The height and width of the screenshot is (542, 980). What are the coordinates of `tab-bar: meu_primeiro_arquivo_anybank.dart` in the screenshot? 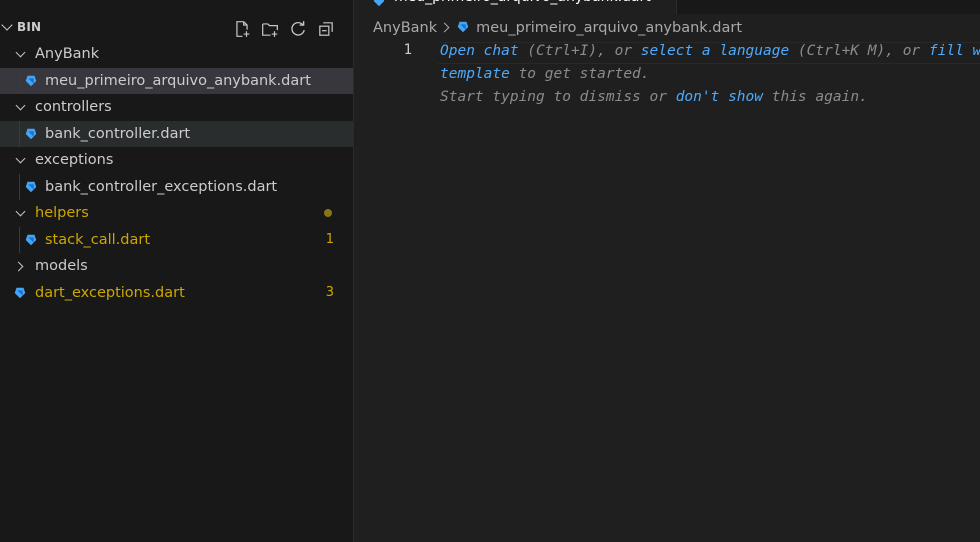 It's located at (667, 7).